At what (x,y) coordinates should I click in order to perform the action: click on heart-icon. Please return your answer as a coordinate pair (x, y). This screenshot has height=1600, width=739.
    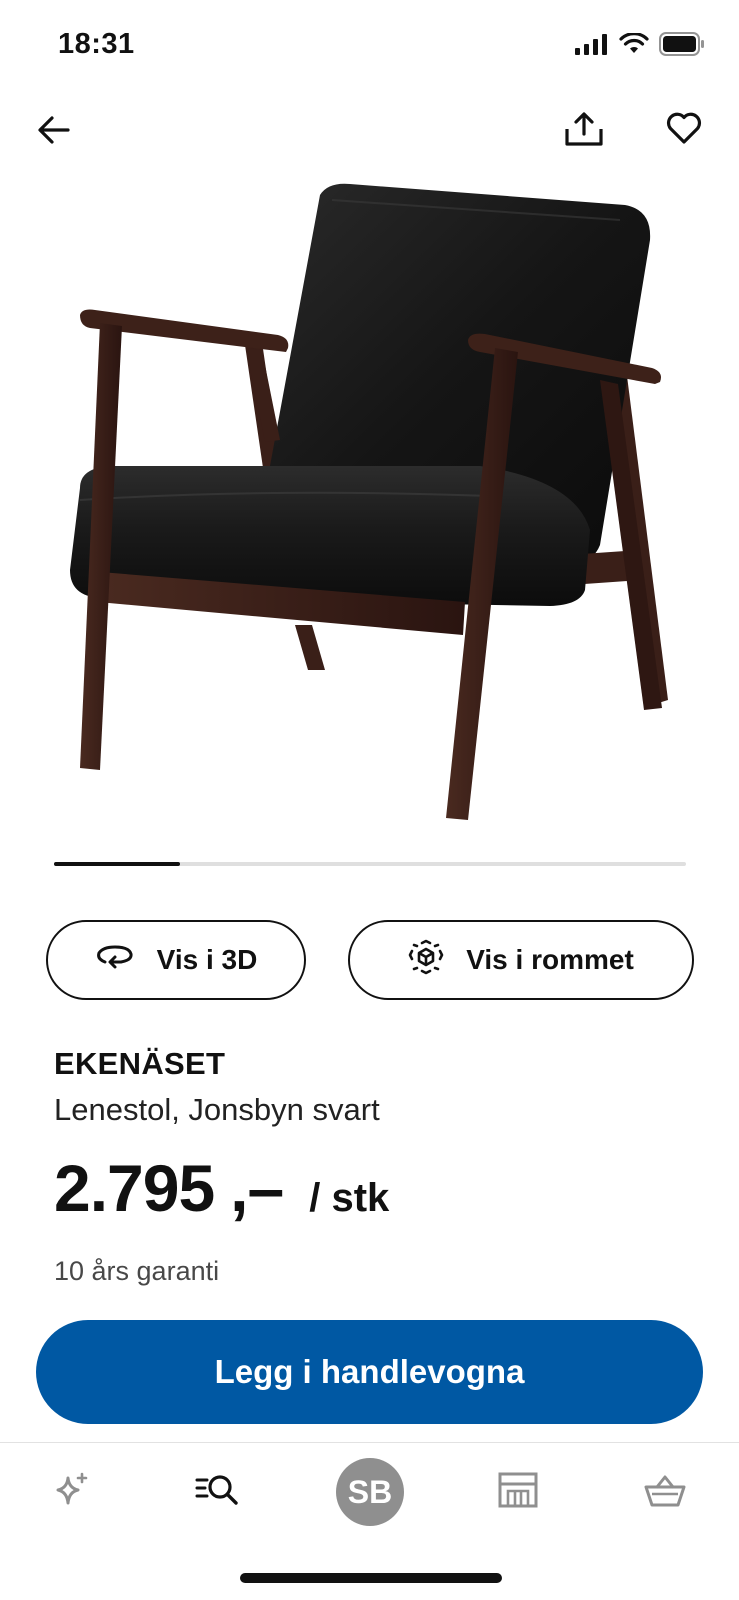
    Looking at the image, I should click on (684, 130).